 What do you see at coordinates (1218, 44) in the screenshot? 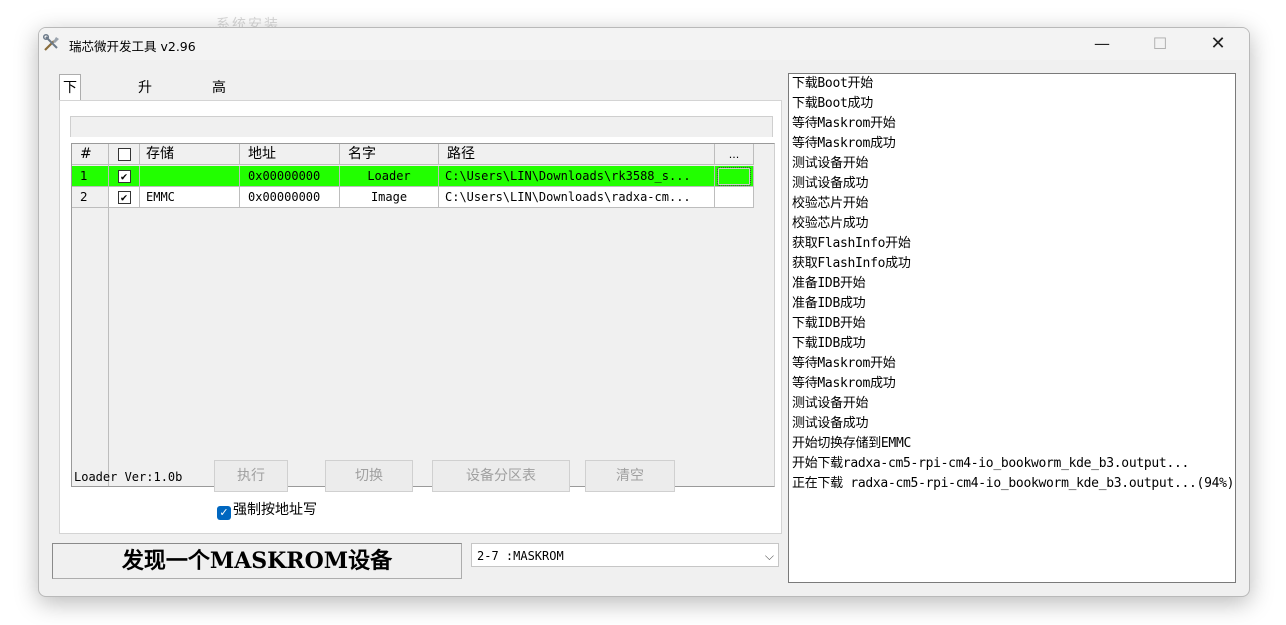
I see `close-button: ✕` at bounding box center [1218, 44].